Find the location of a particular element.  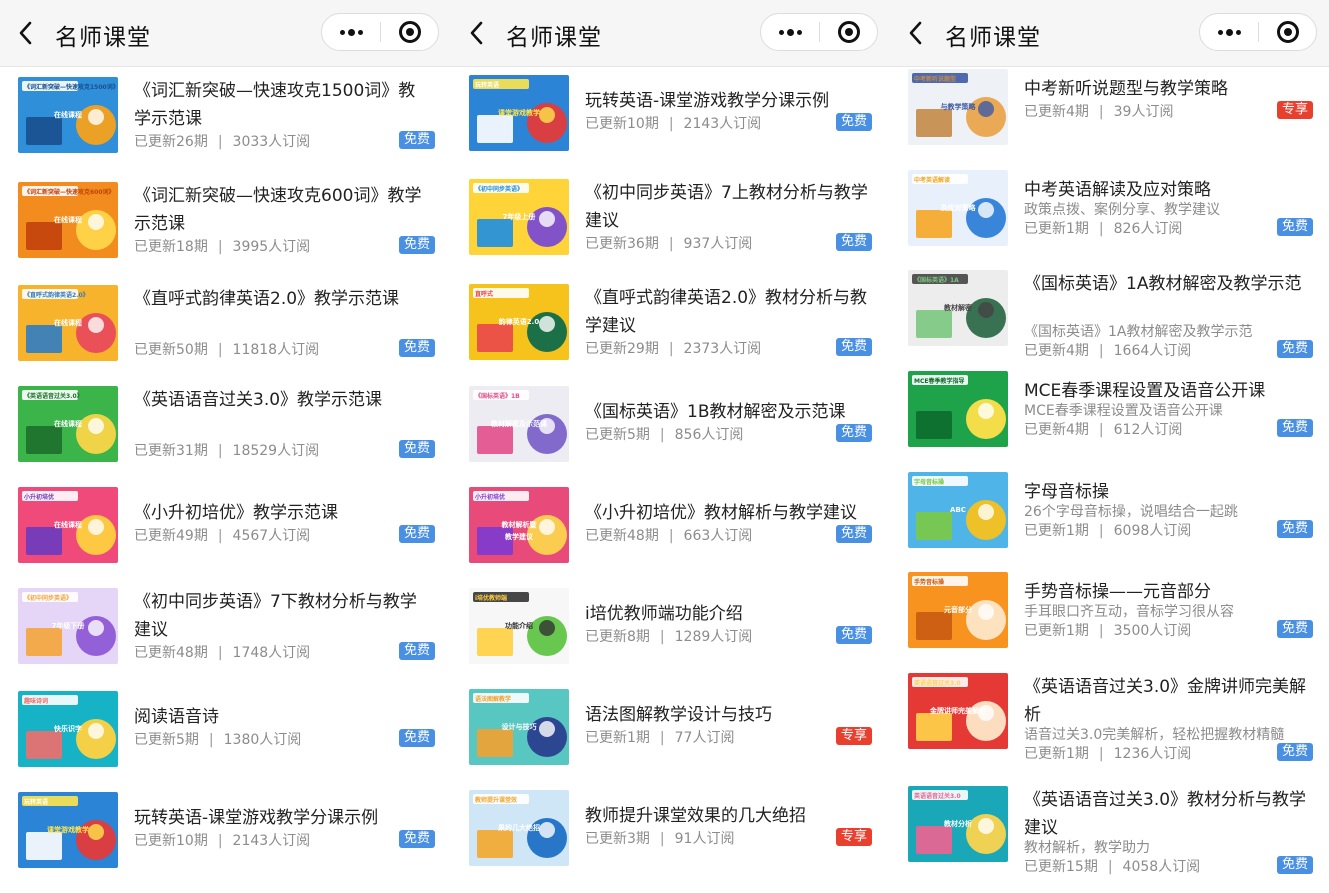

course-thumbnail: 英语语音过关3.0 金牌讲师完美解析 is located at coordinates (958, 711).